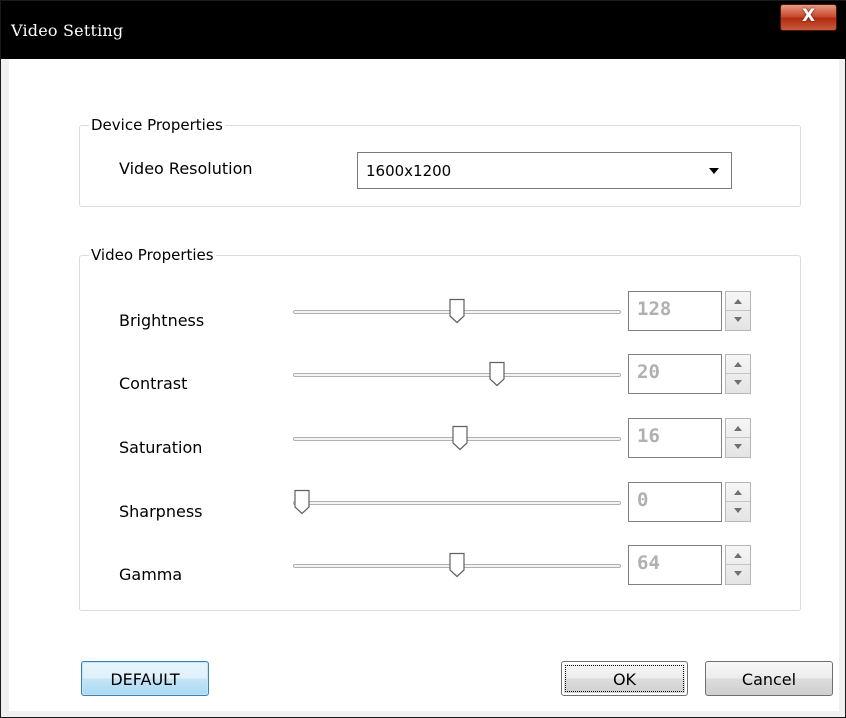 The height and width of the screenshot is (718, 846). Describe the element at coordinates (157, 125) in the screenshot. I see `device-properties-caption: Device Properties` at that location.